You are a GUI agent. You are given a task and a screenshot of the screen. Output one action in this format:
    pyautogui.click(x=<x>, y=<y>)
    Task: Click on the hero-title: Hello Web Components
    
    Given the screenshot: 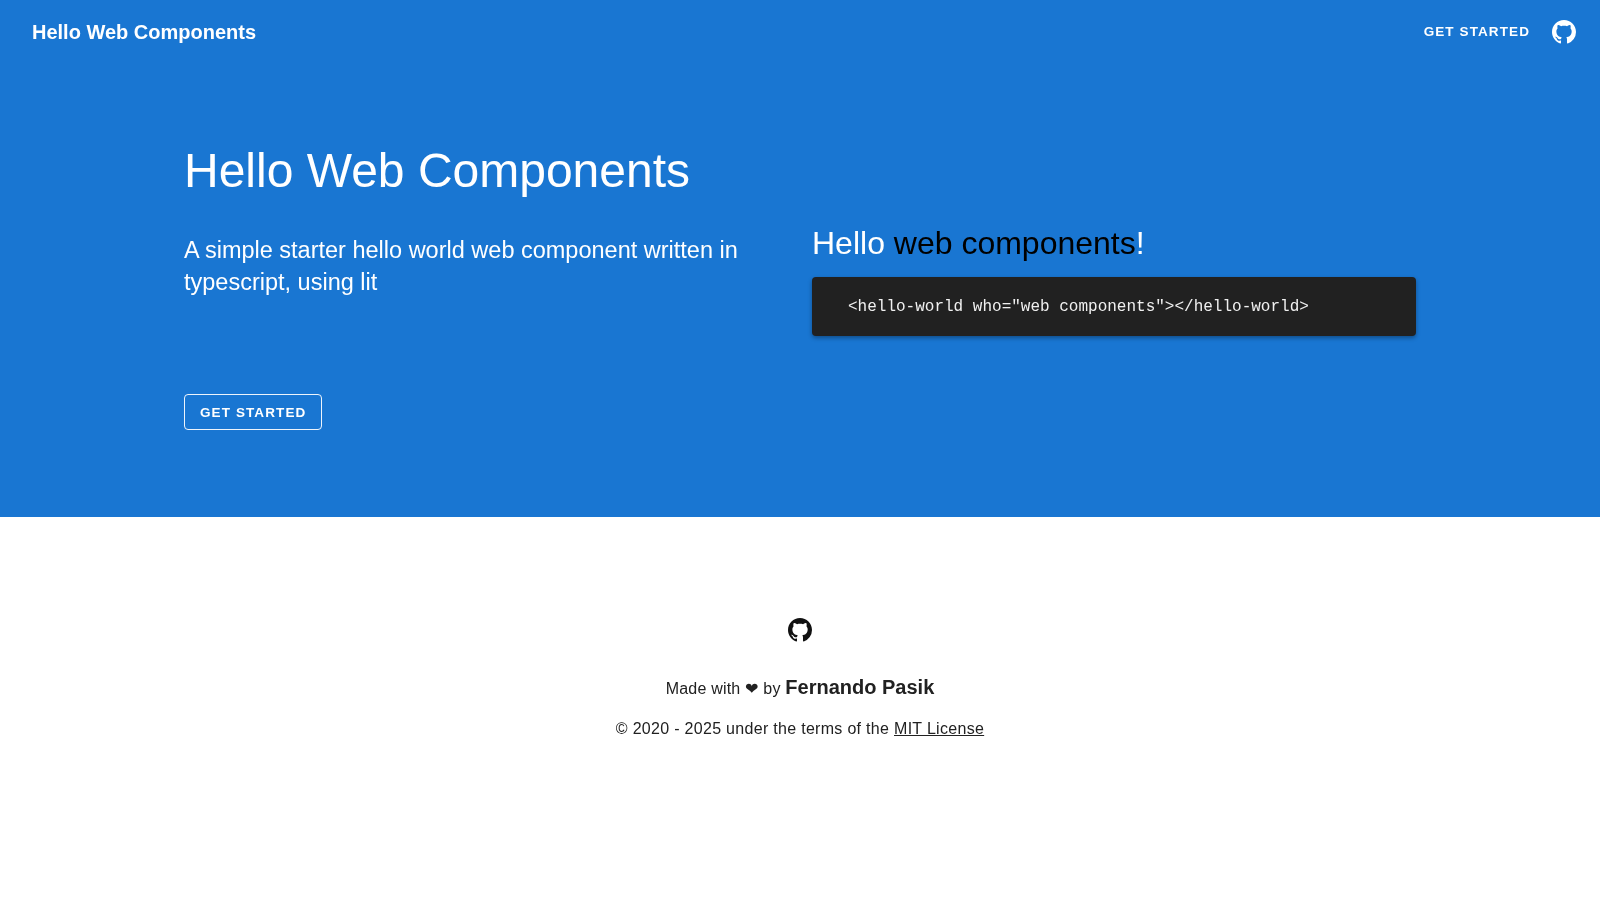 What is the action you would take?
    pyautogui.click(x=437, y=171)
    